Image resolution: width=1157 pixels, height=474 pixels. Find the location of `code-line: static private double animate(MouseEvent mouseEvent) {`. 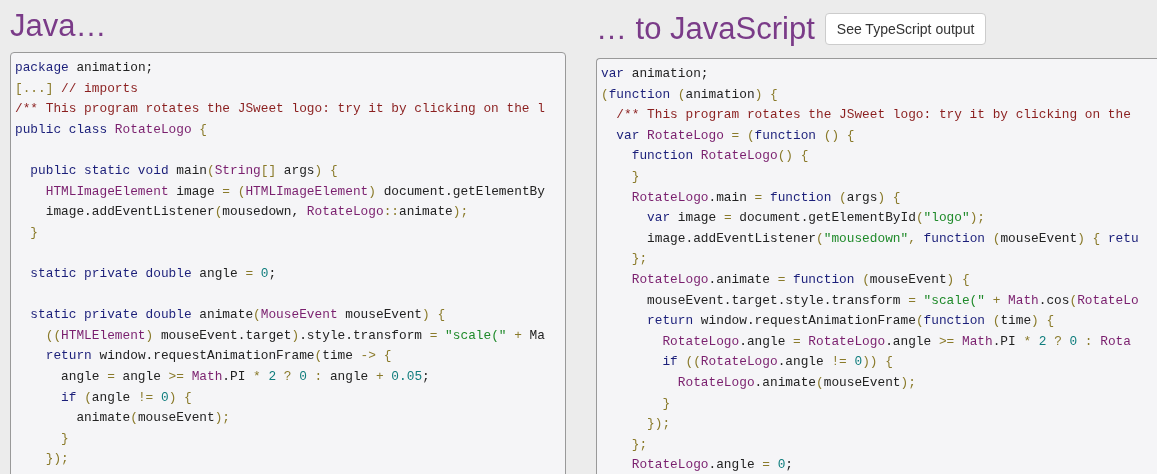

code-line: static private double animate(MouseEvent mouseEvent) { is located at coordinates (237, 315).